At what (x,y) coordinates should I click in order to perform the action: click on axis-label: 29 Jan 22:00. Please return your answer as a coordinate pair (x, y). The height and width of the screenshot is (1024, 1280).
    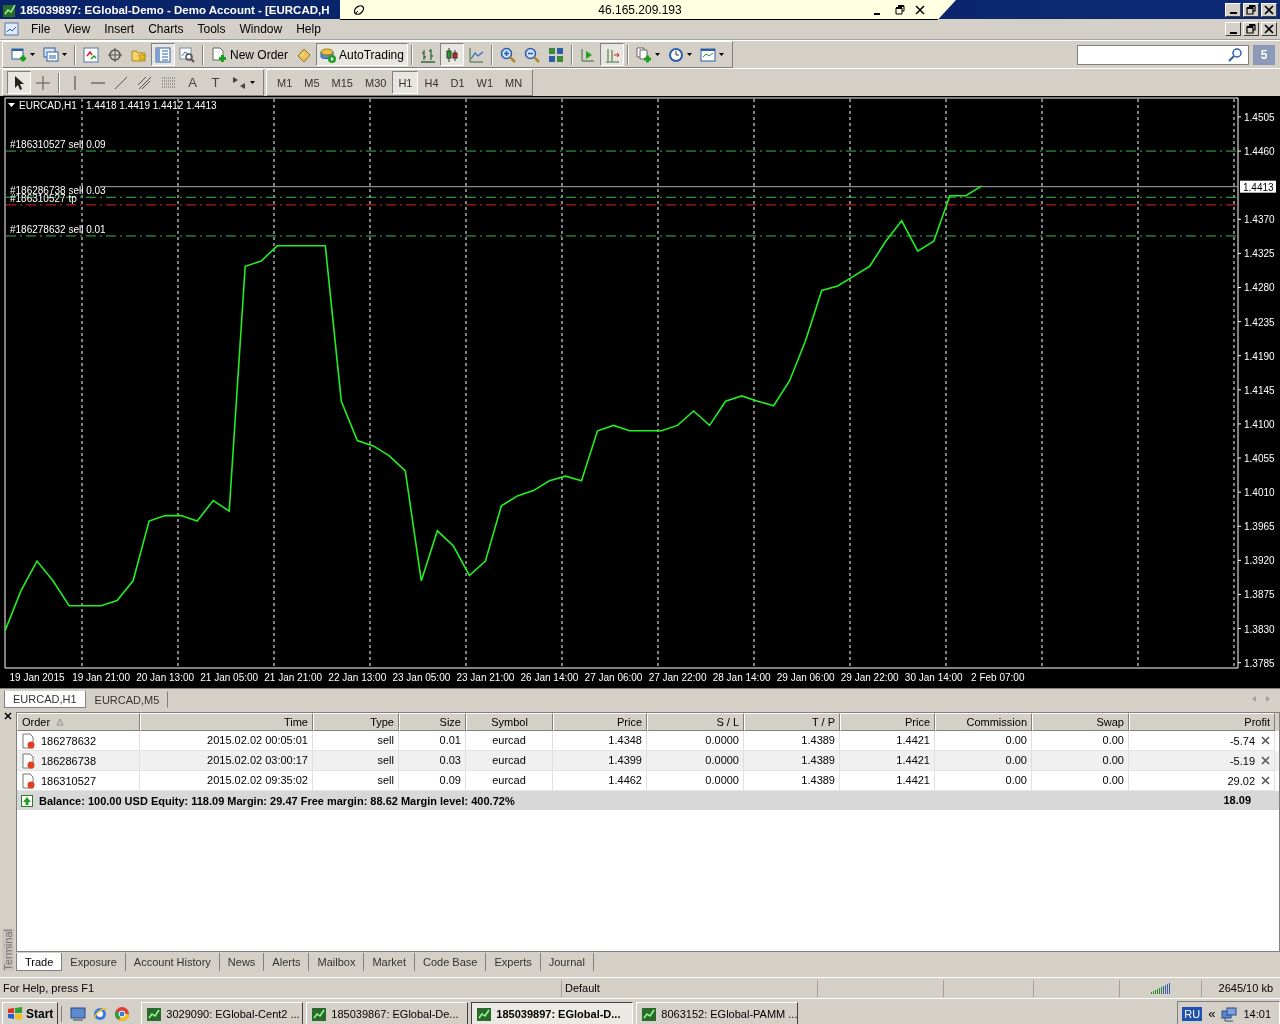
    Looking at the image, I should click on (869, 677).